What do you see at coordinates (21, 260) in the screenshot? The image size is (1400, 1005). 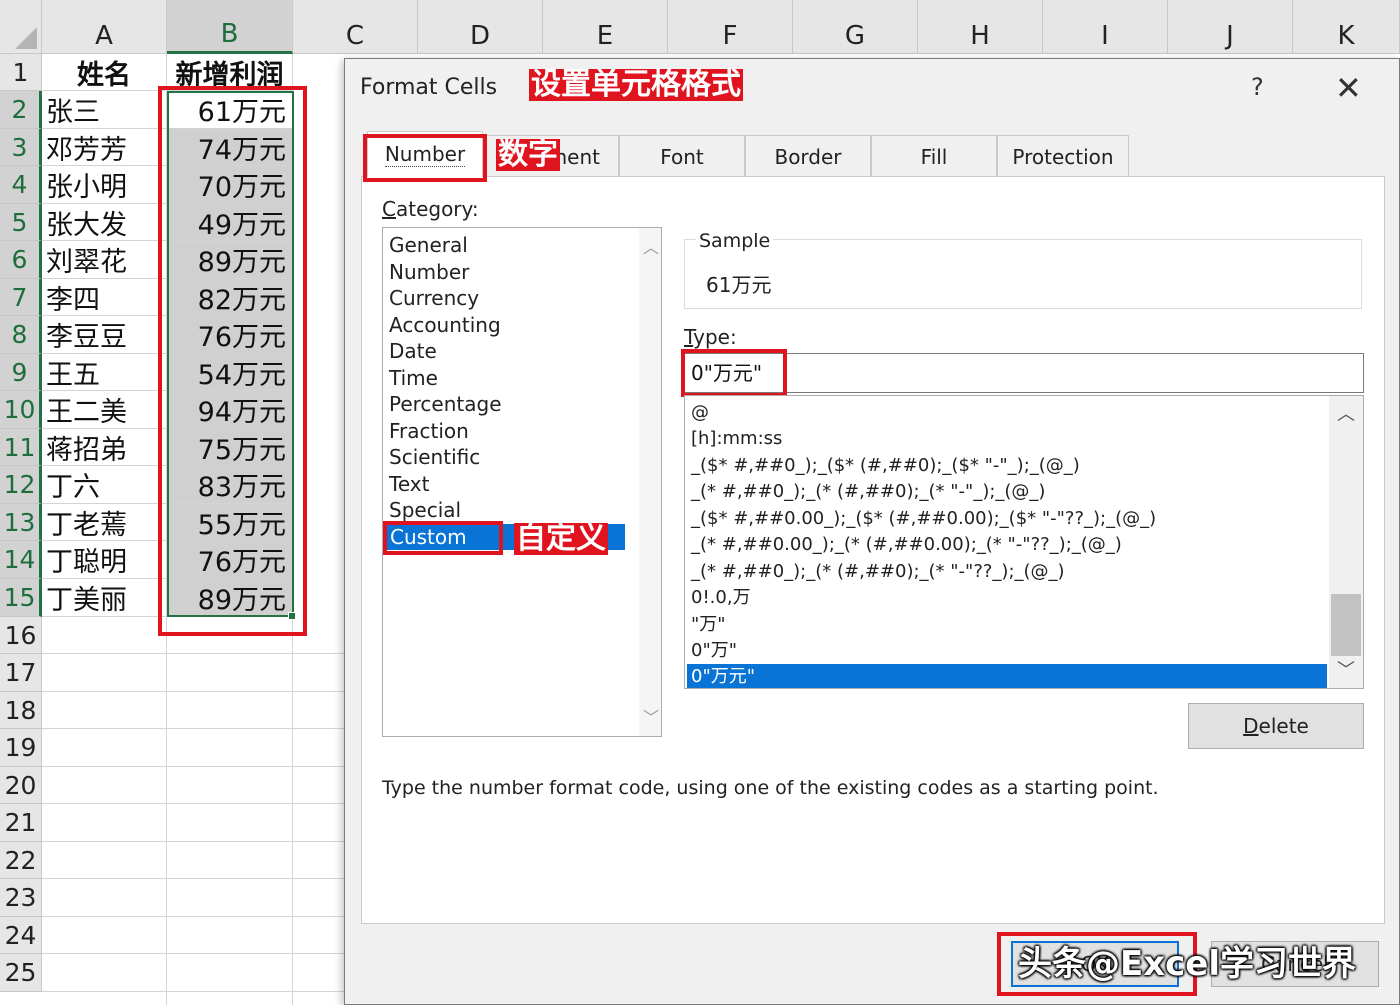 I see `row-header-6: 6` at bounding box center [21, 260].